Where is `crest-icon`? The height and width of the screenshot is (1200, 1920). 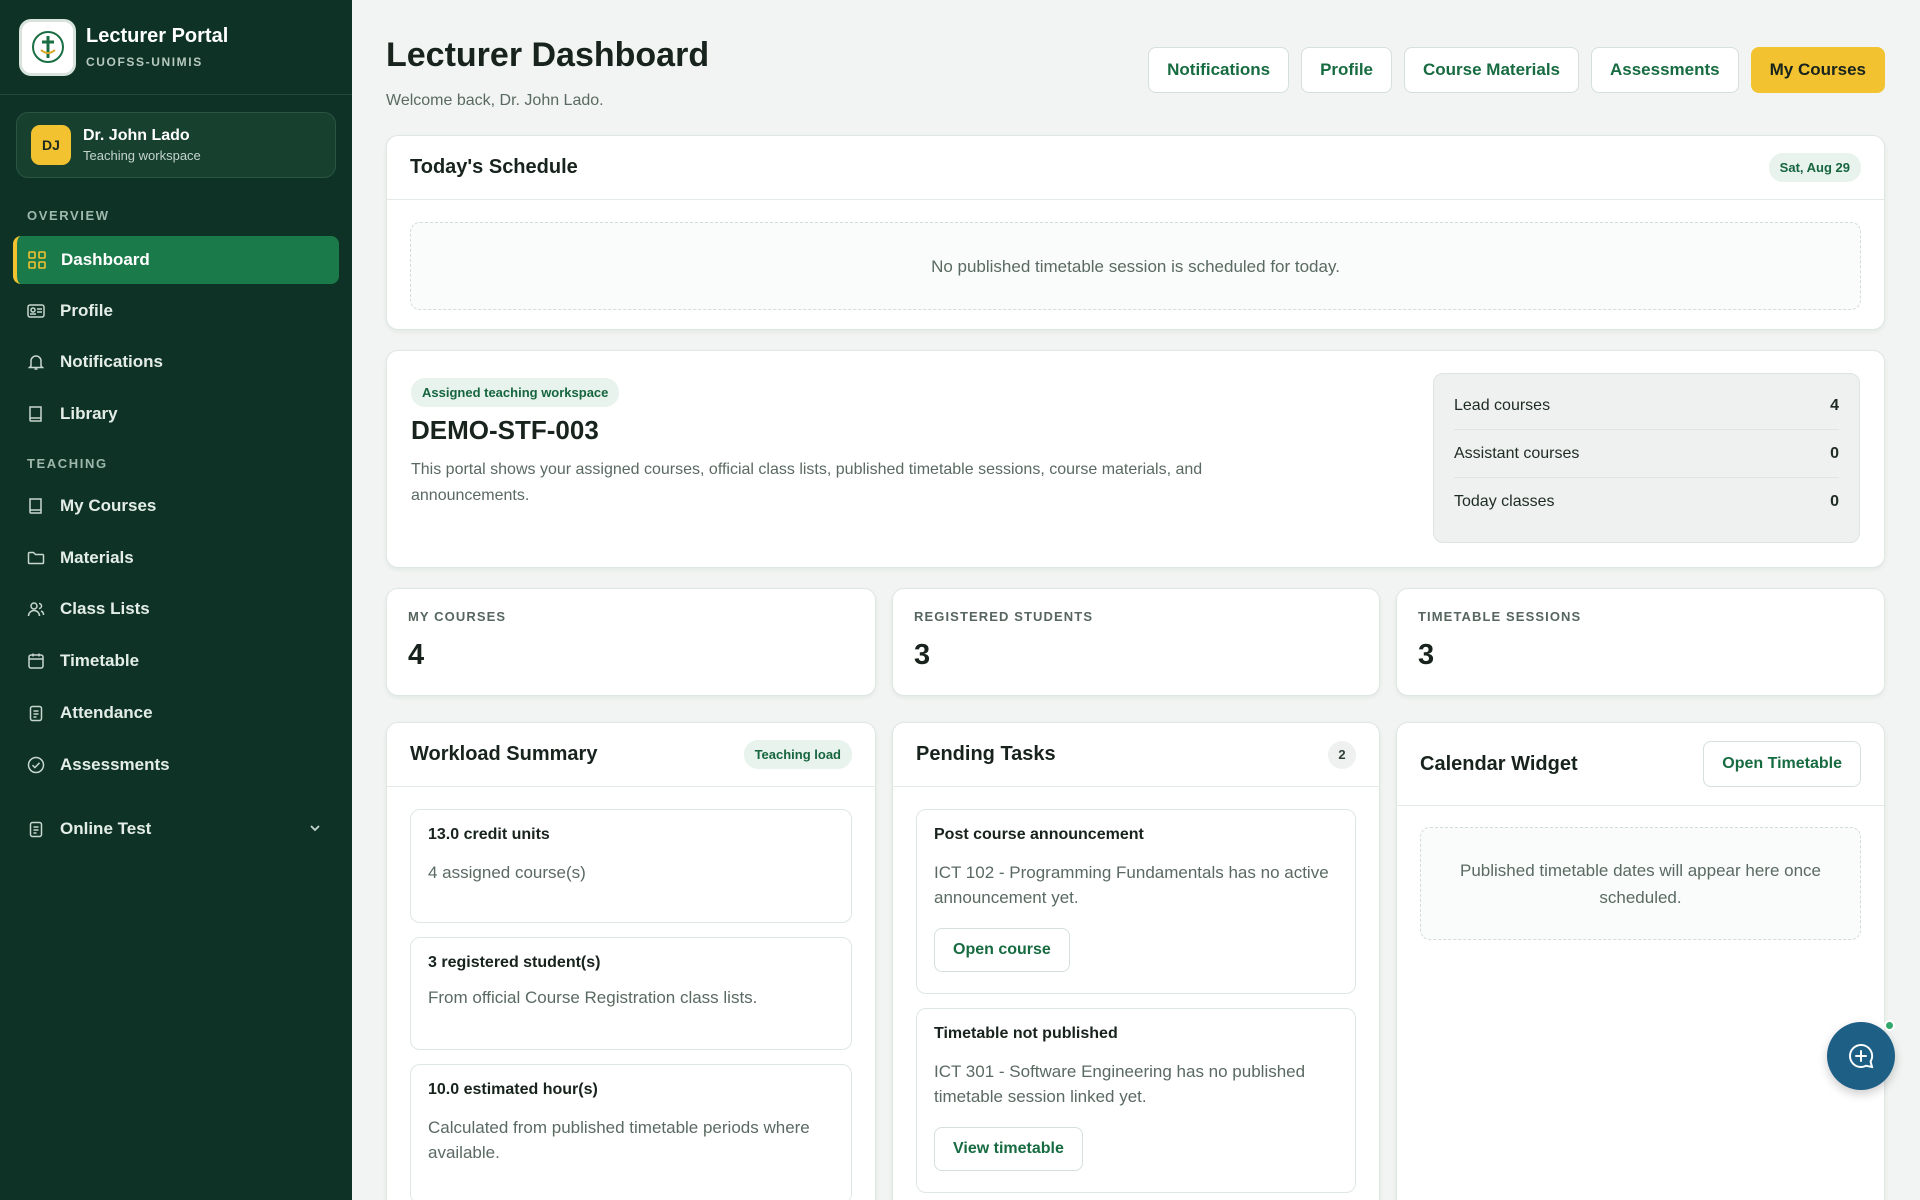 crest-icon is located at coordinates (47, 47).